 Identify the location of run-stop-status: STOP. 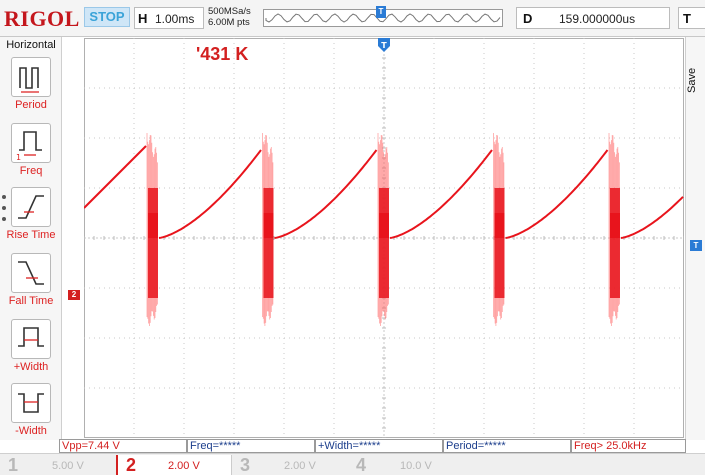
(107, 17).